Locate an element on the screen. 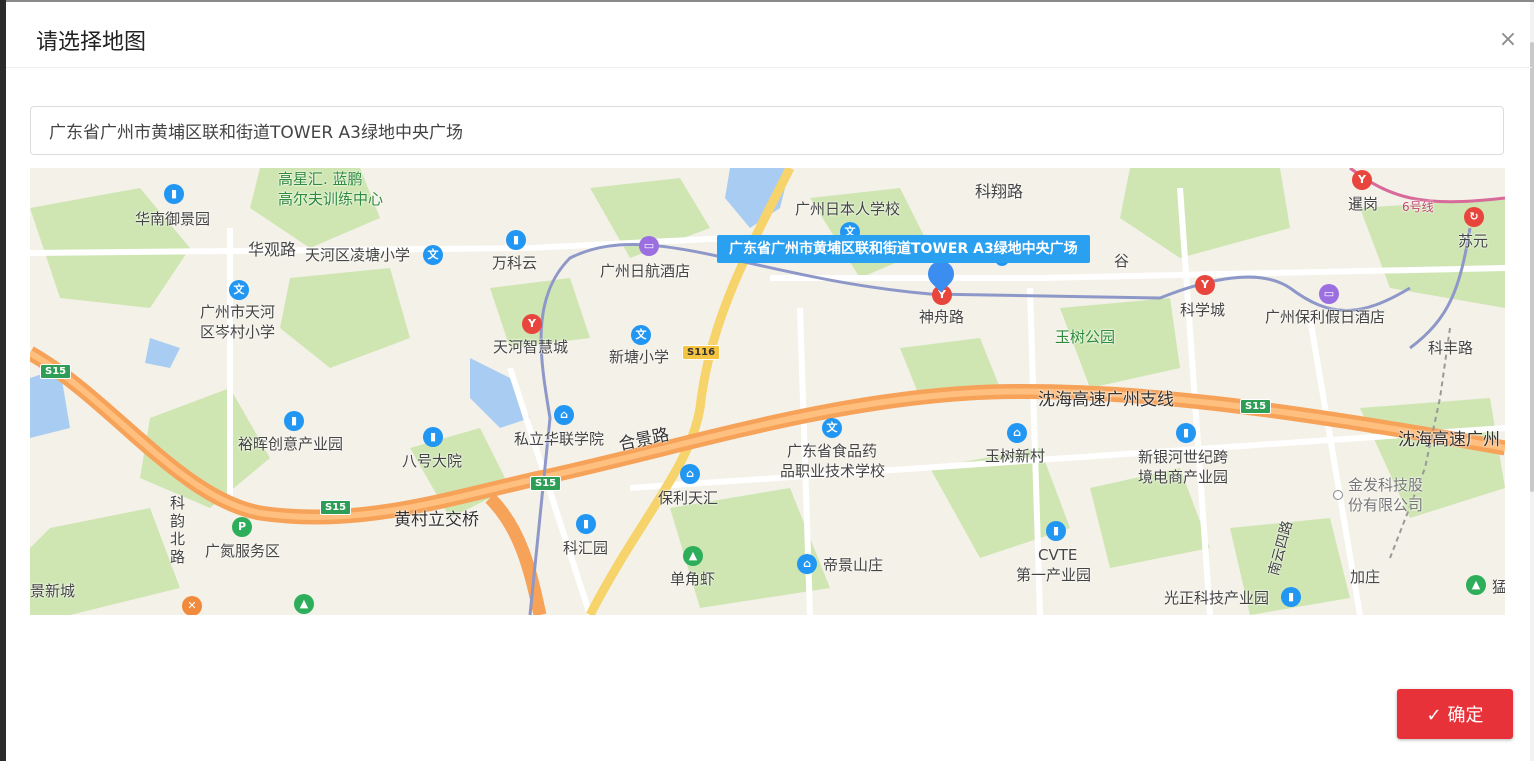 The image size is (1534, 761). school-icon: ⌂ is located at coordinates (564, 415).